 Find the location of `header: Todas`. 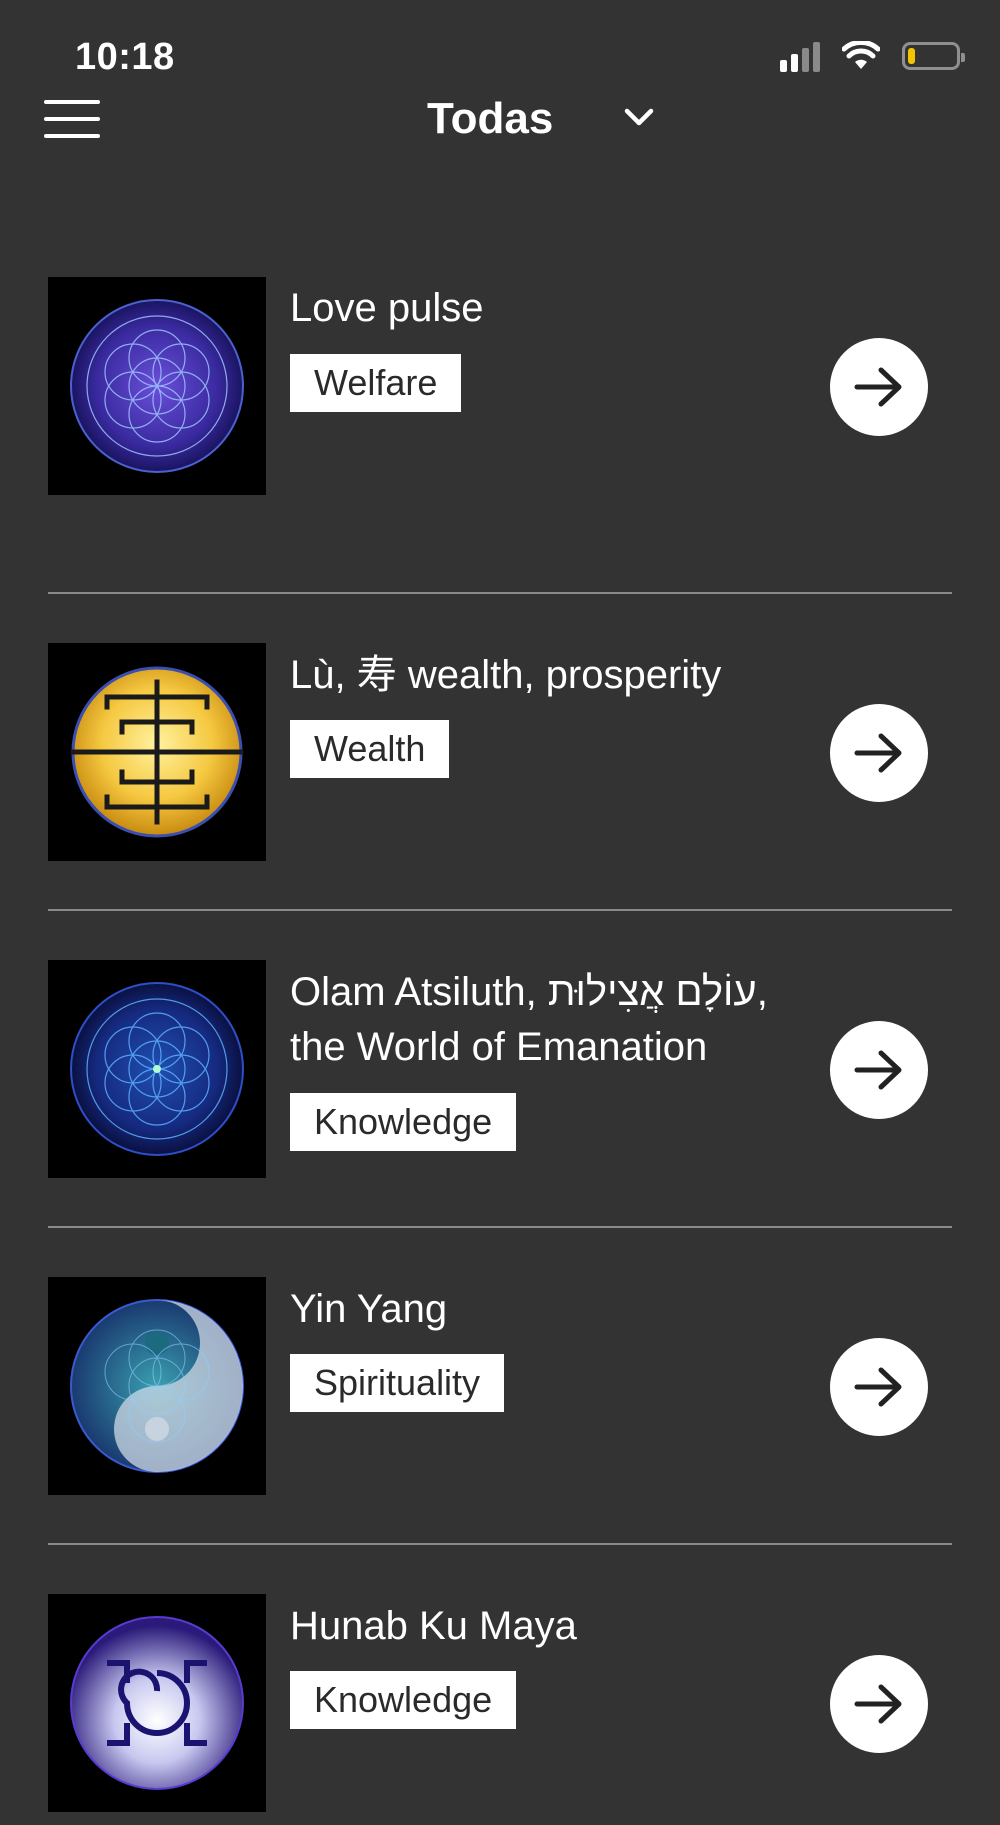

header: Todas is located at coordinates (500, 121).